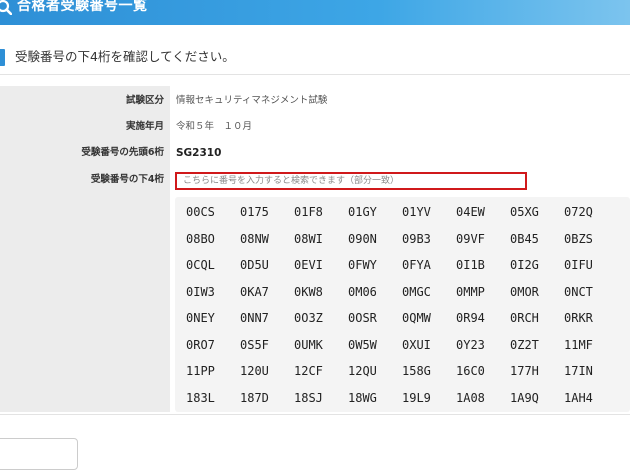 Image resolution: width=630 pixels, height=470 pixels. What do you see at coordinates (308, 265) in the screenshot?
I see `code-item: 0EVI` at bounding box center [308, 265].